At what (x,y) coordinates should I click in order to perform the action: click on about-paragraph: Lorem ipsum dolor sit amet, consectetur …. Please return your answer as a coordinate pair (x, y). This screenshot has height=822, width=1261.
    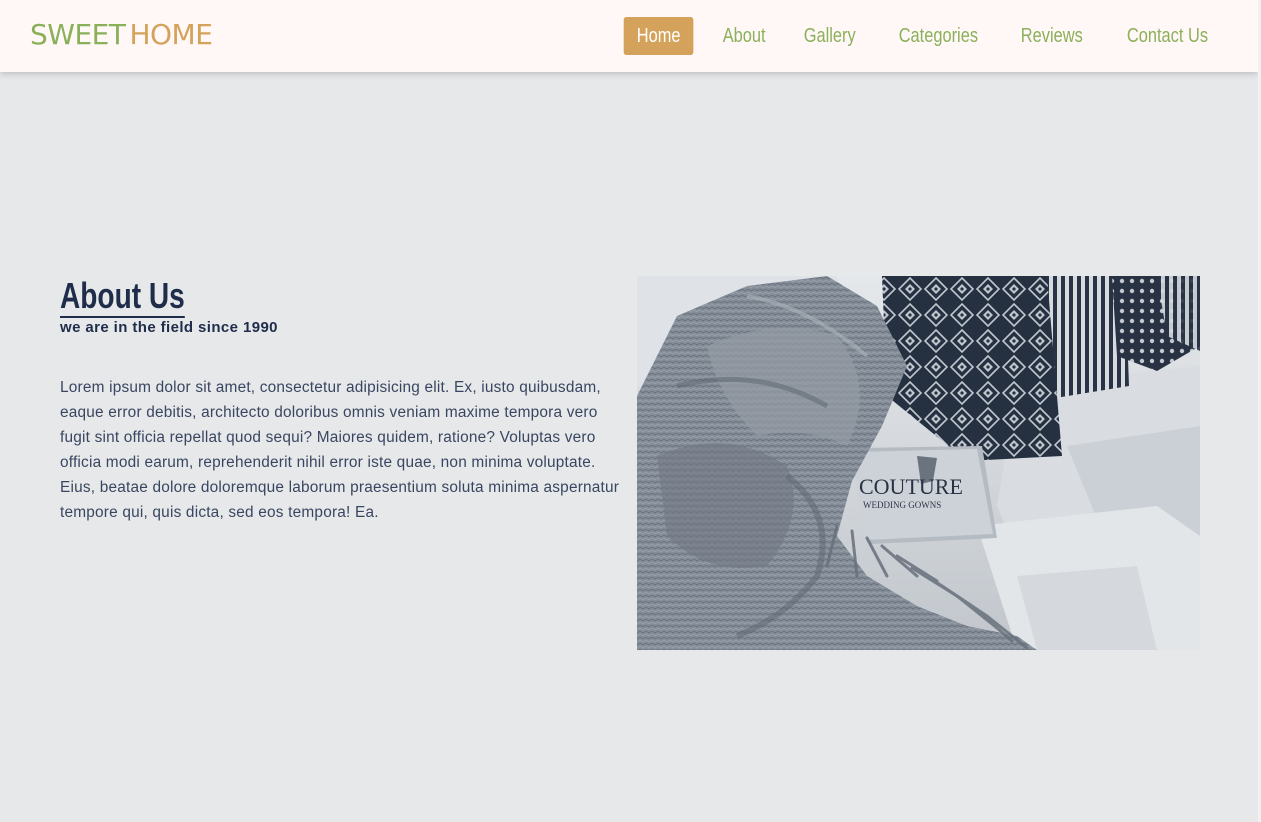
    Looking at the image, I should click on (340, 450).